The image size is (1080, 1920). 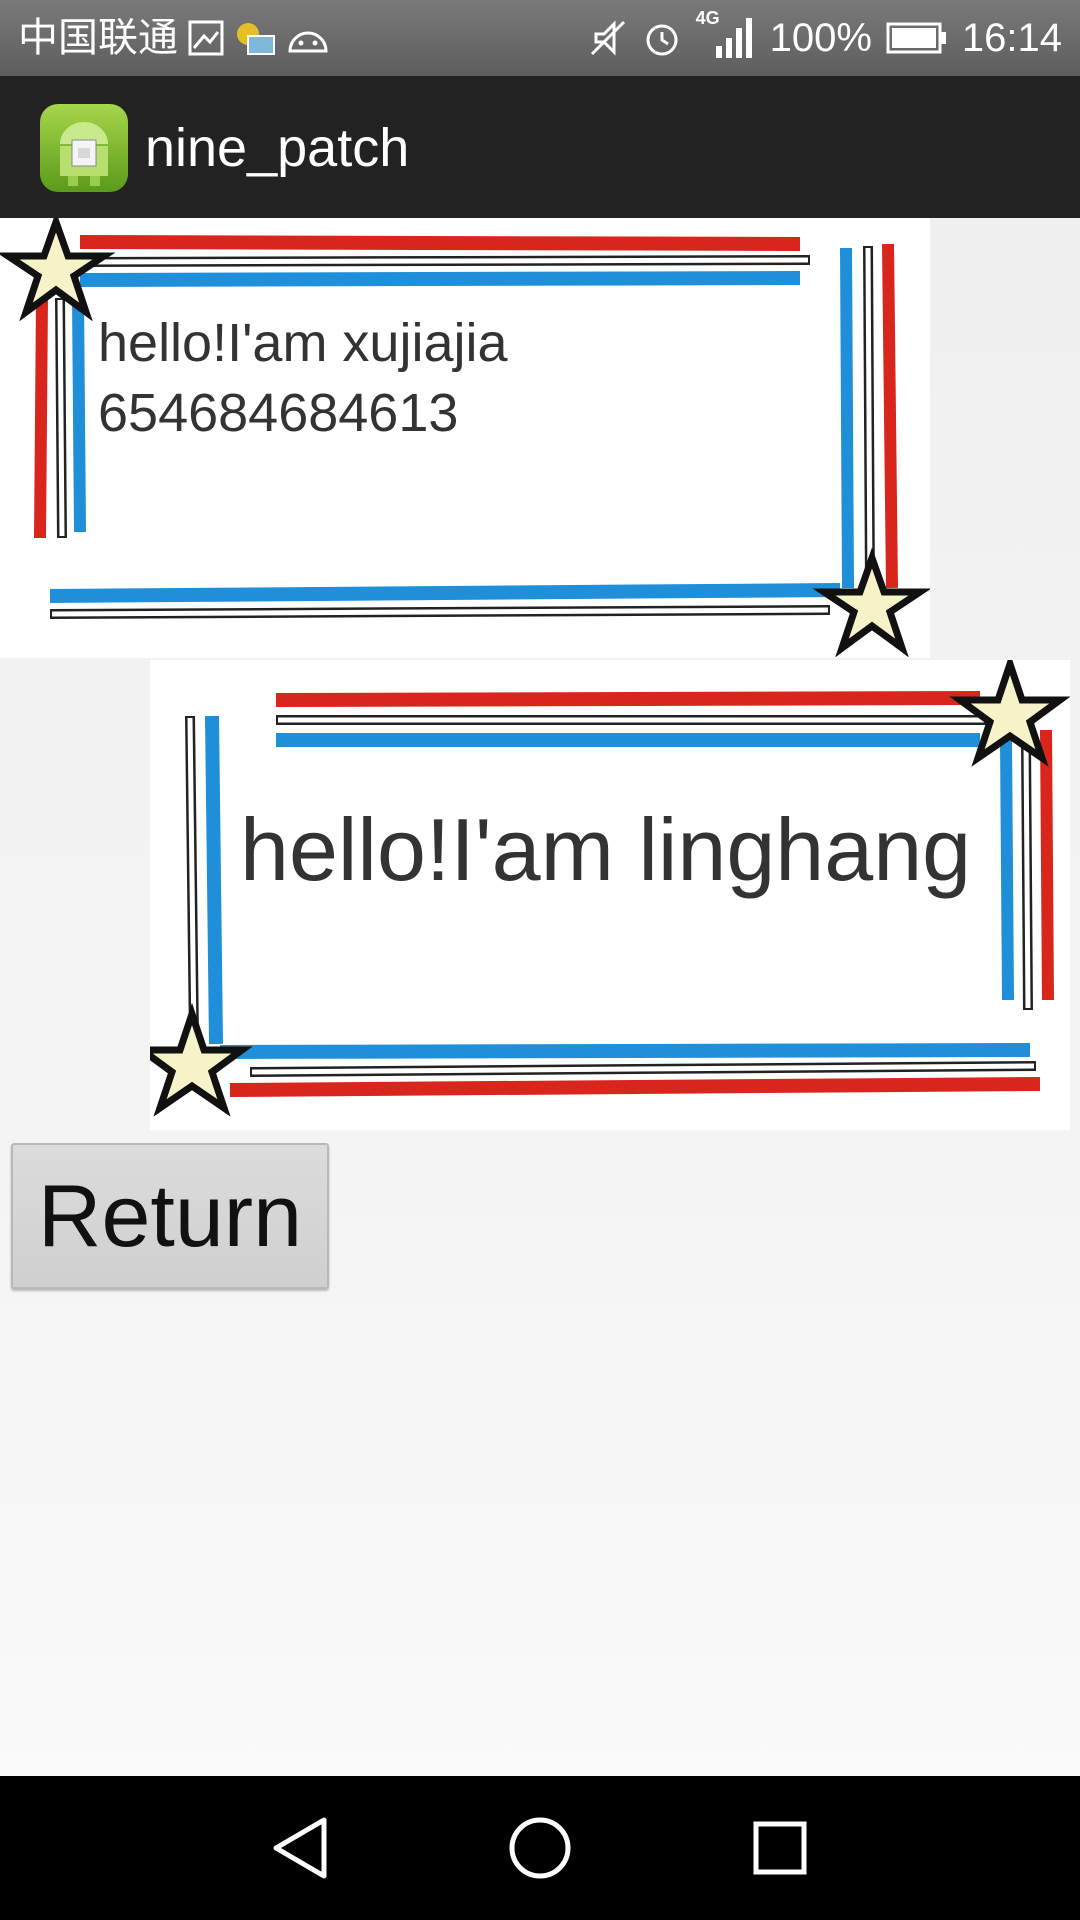 What do you see at coordinates (98, 38) in the screenshot?
I see `carrier-label: 中国联通` at bounding box center [98, 38].